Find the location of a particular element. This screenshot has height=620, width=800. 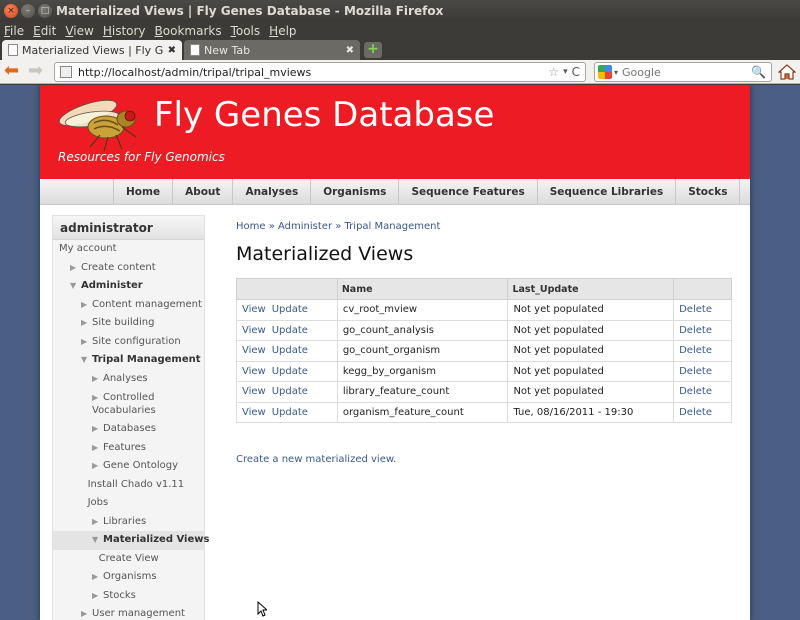

sidebar-item: ▶ Databases is located at coordinates (128, 429).